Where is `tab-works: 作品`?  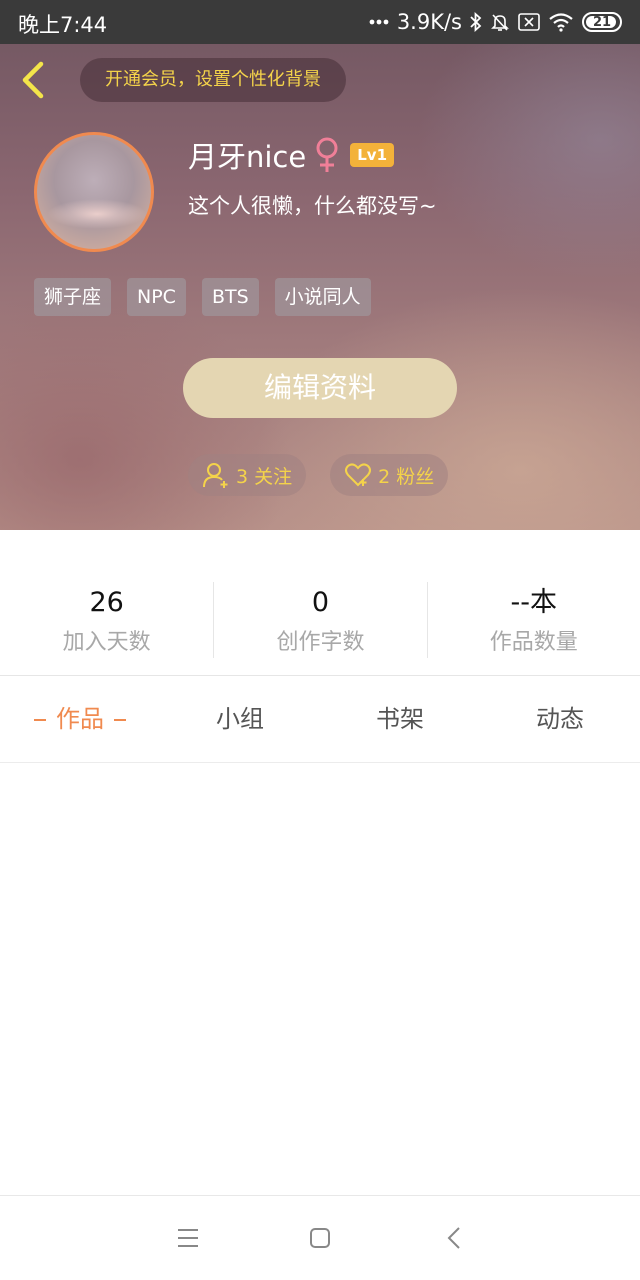
tab-works: 作品 is located at coordinates (80, 719).